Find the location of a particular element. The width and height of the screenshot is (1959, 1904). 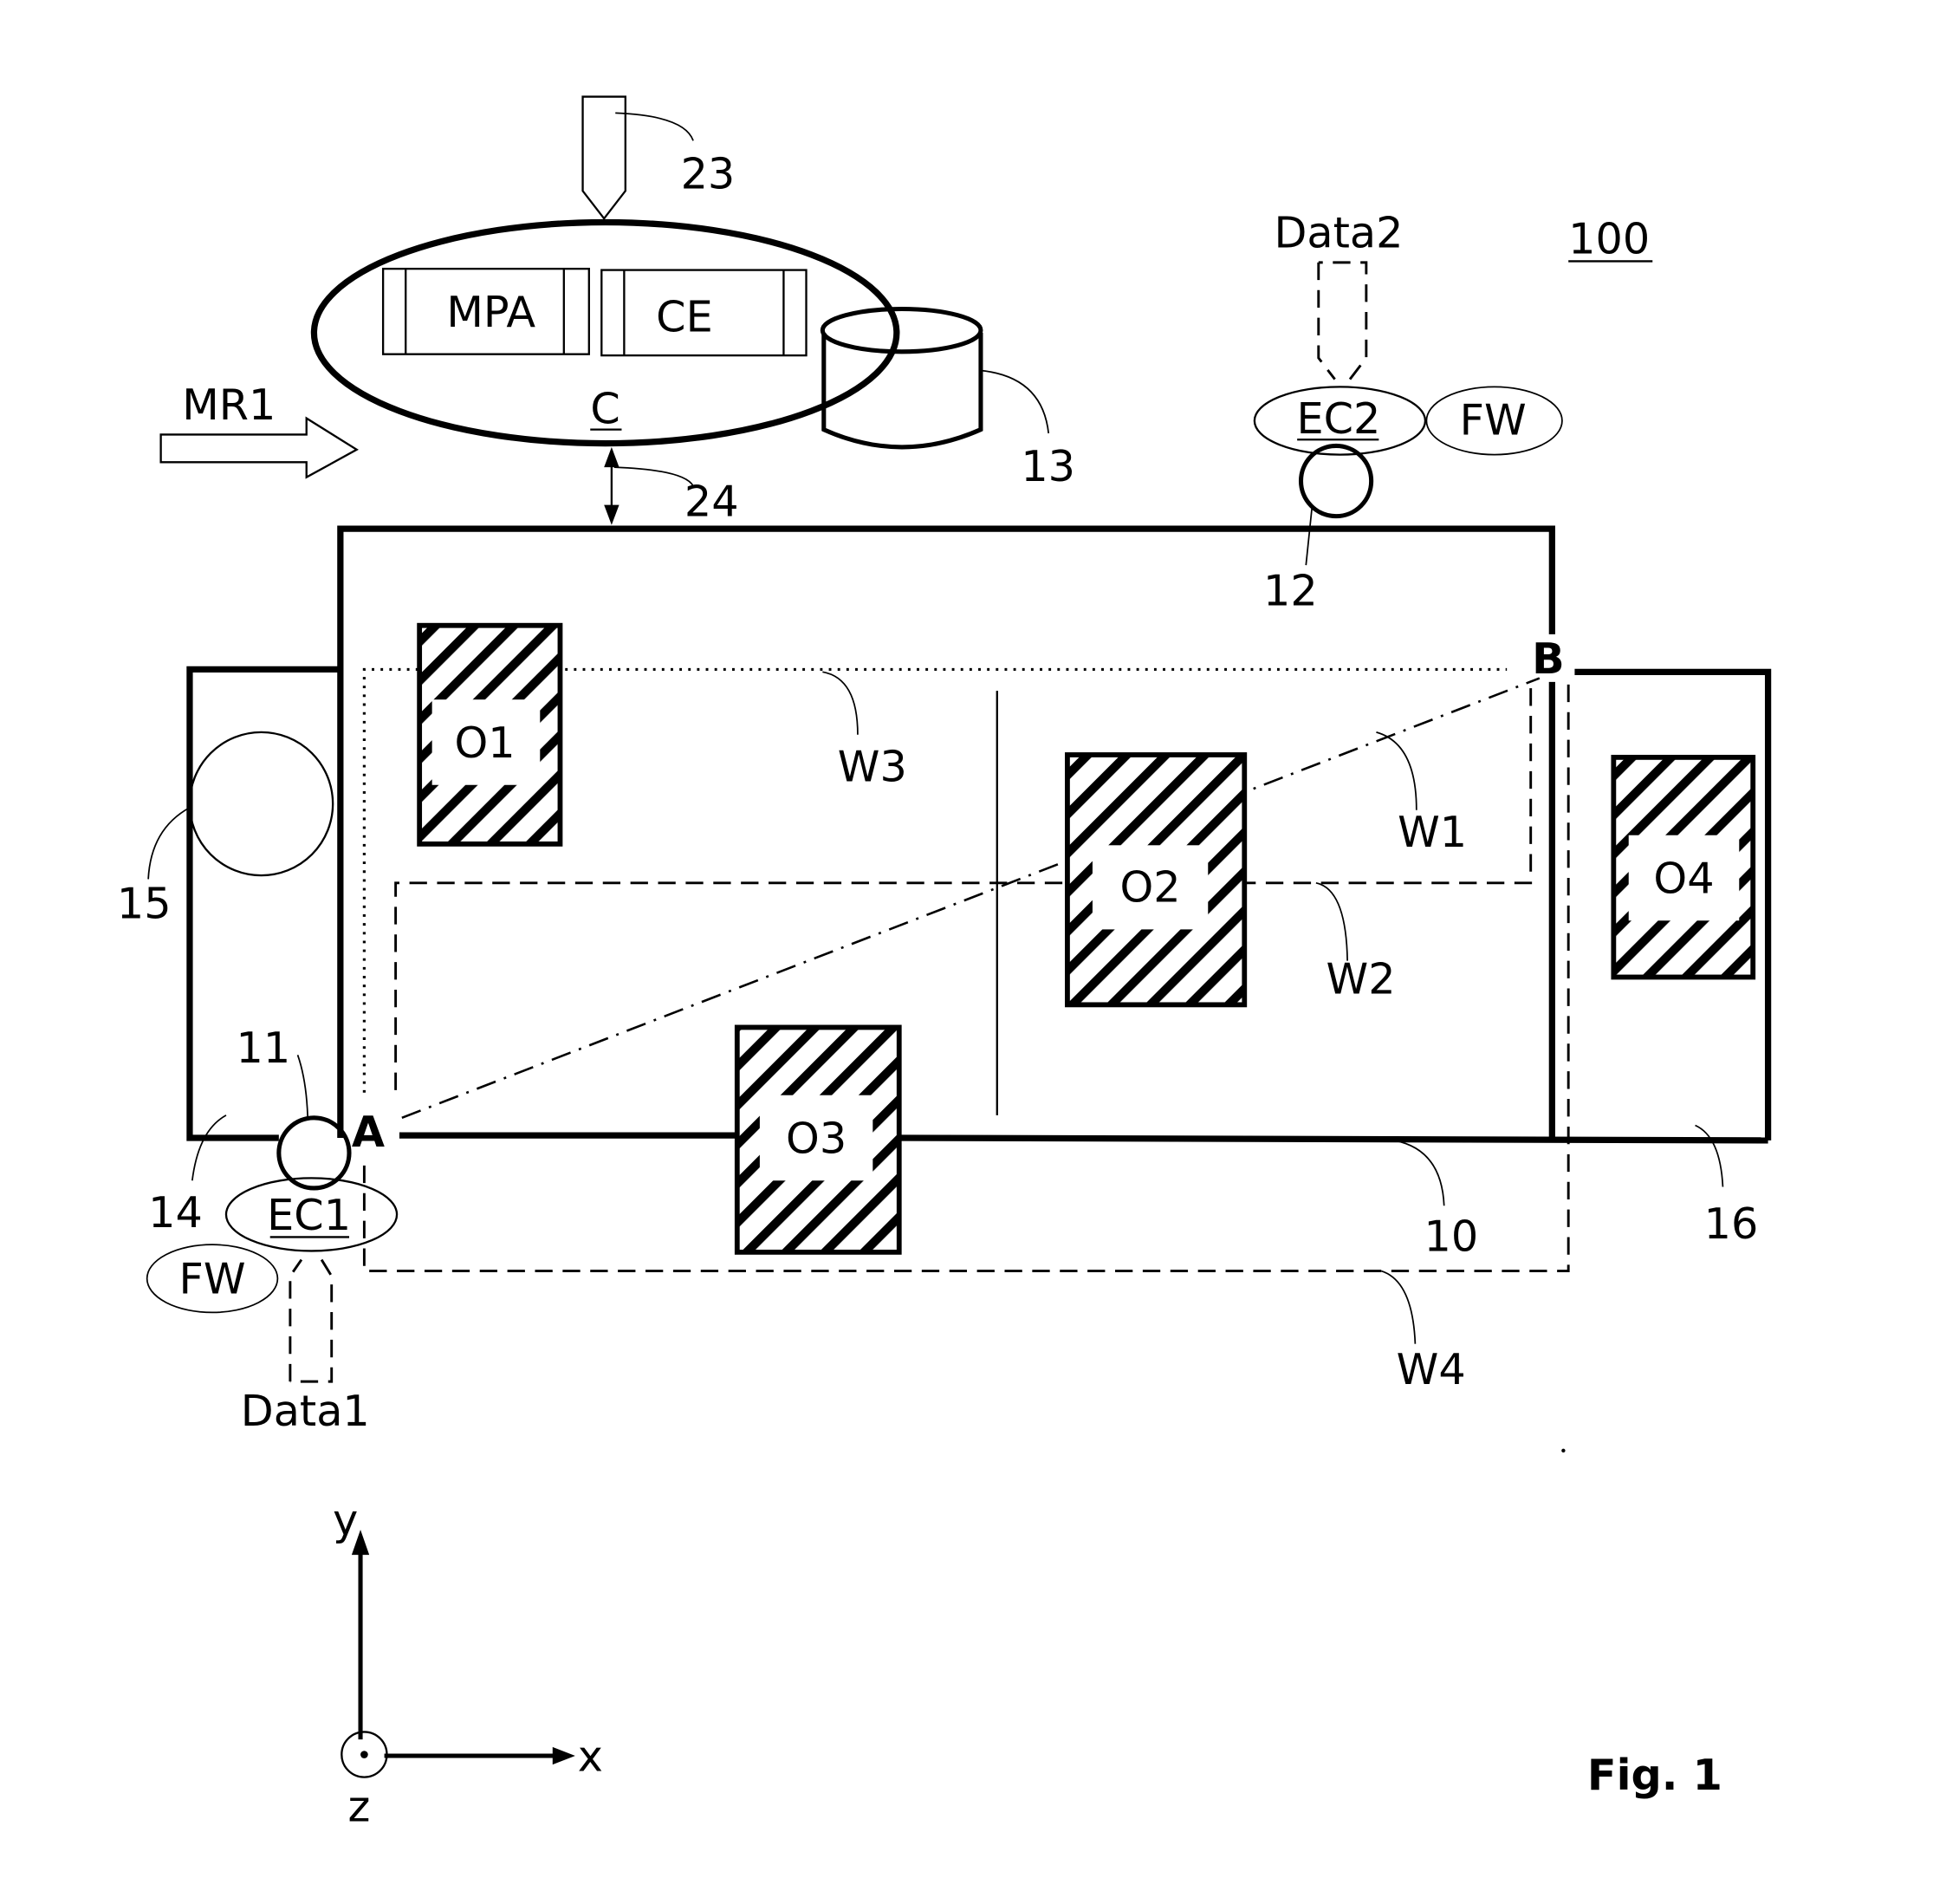

obstacle-o1-label: O1 is located at coordinates (484, 743).